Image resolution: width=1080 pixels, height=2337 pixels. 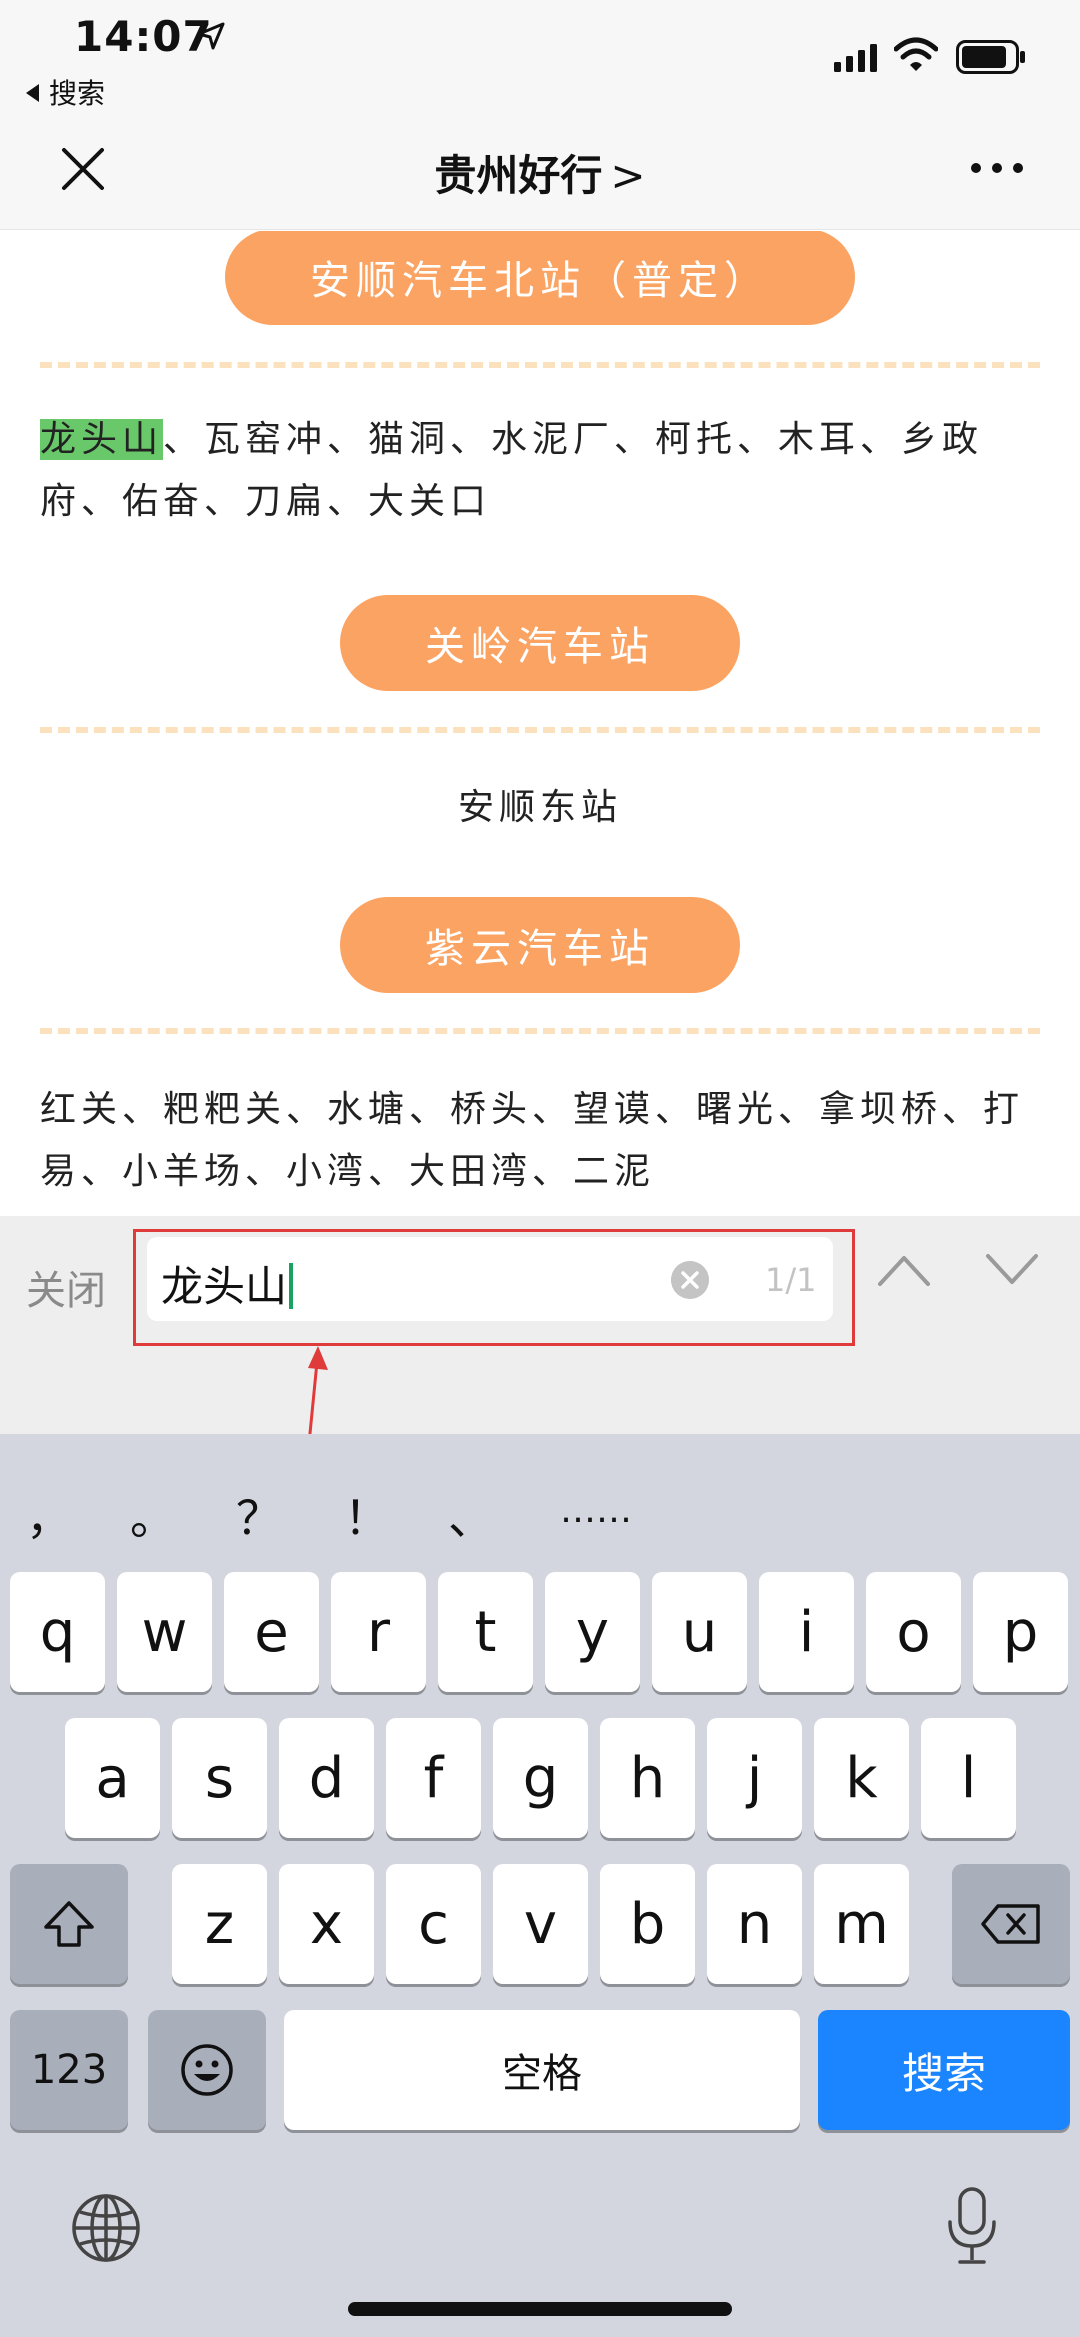 I want to click on page-title-text: 贵州好行, so click(x=518, y=175).